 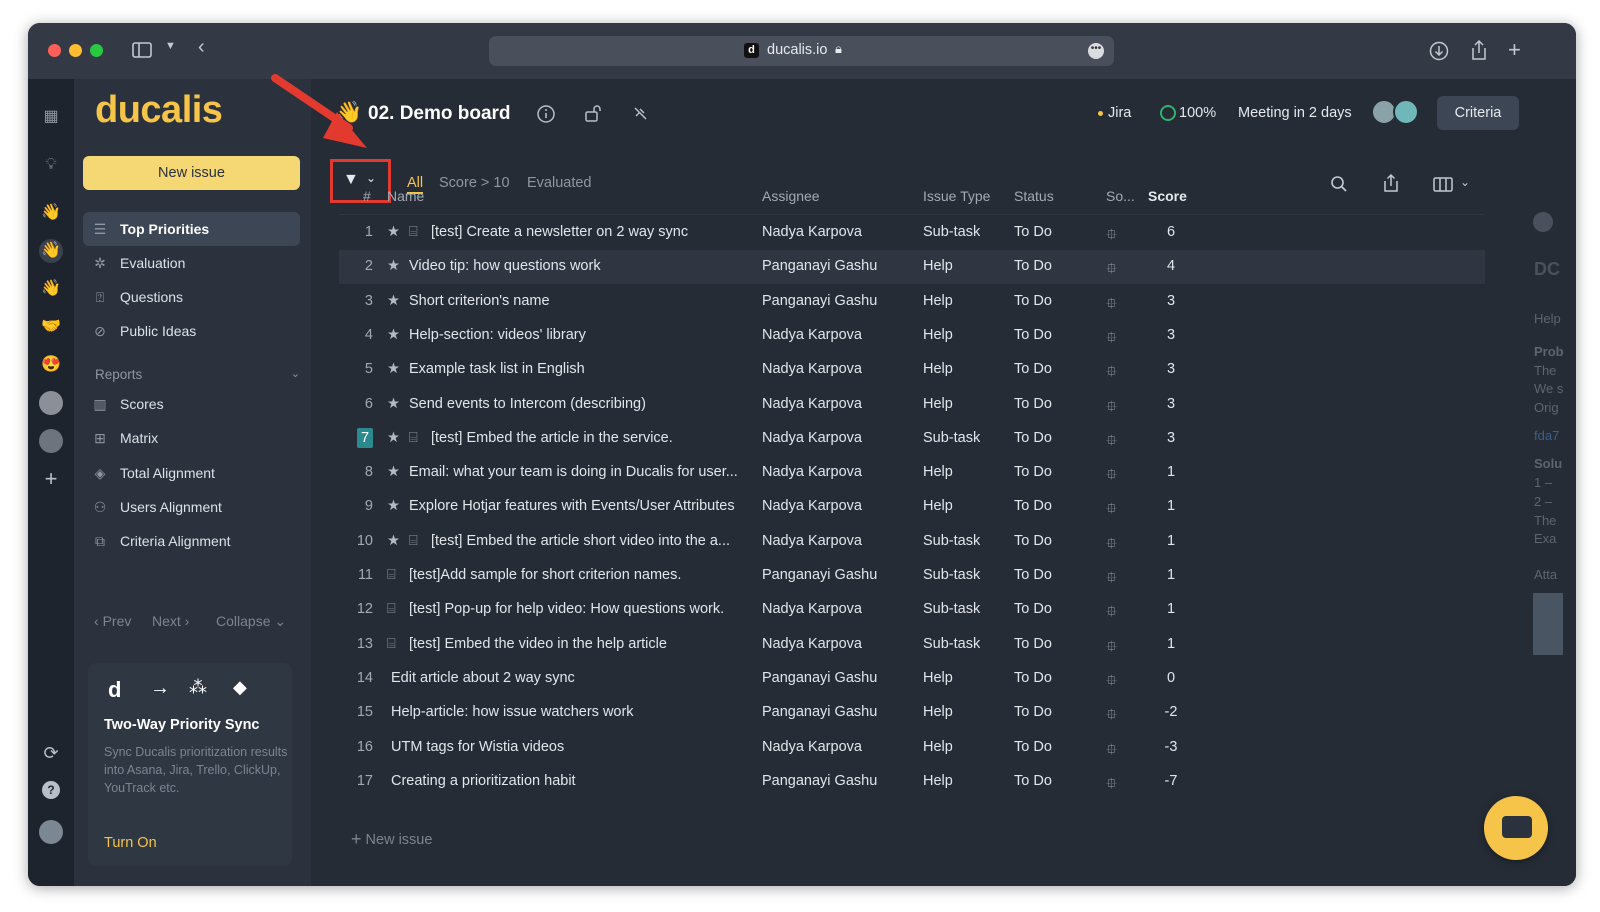 What do you see at coordinates (1119, 113) in the screenshot?
I see `jira-link: Jira` at bounding box center [1119, 113].